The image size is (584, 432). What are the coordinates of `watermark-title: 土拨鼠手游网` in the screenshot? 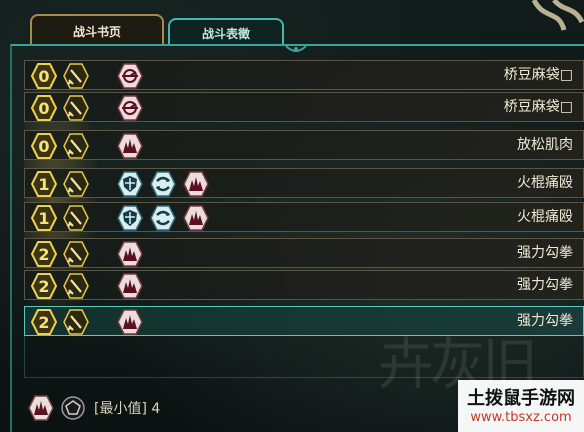 It's located at (521, 398).